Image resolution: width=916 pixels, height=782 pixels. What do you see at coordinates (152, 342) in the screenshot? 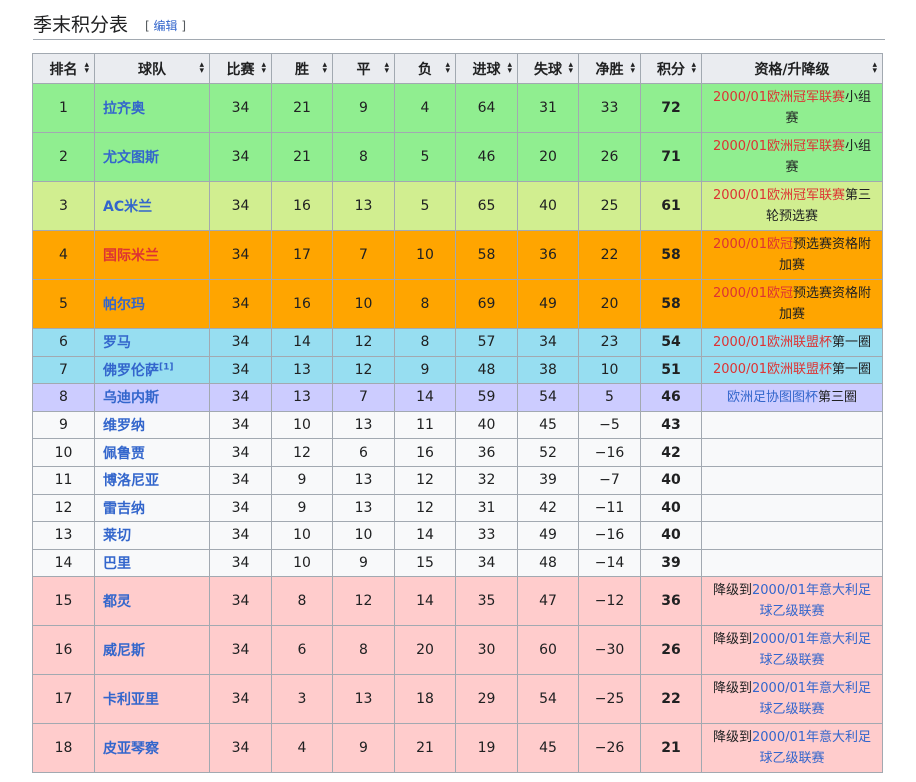
I see `team-cell: 罗马` at bounding box center [152, 342].